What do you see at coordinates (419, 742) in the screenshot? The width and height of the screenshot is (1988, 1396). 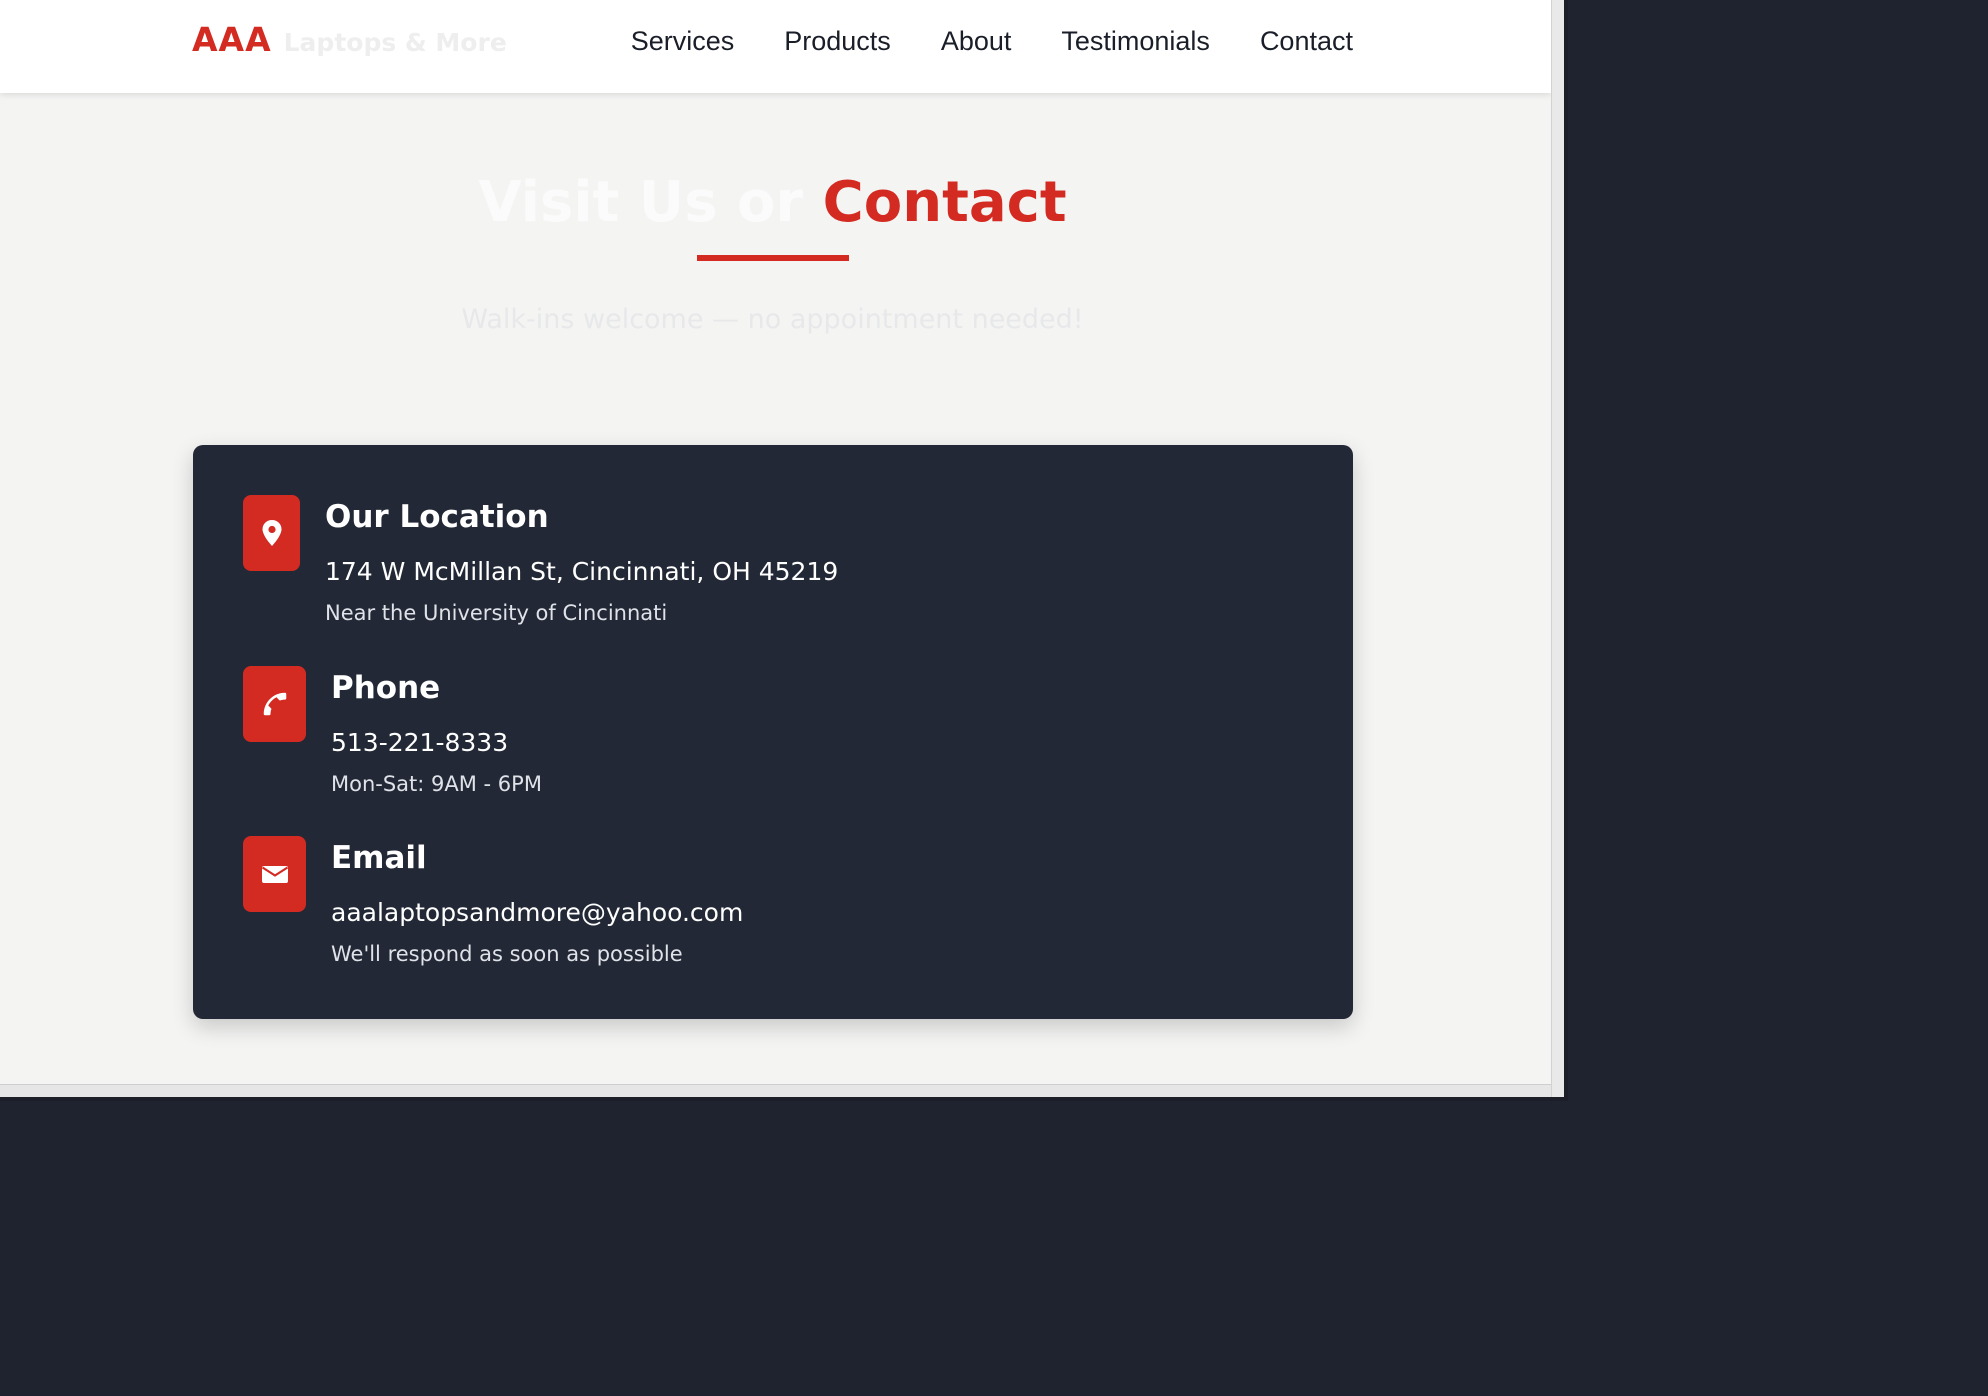 I see `phone-number: 513-221-8333` at bounding box center [419, 742].